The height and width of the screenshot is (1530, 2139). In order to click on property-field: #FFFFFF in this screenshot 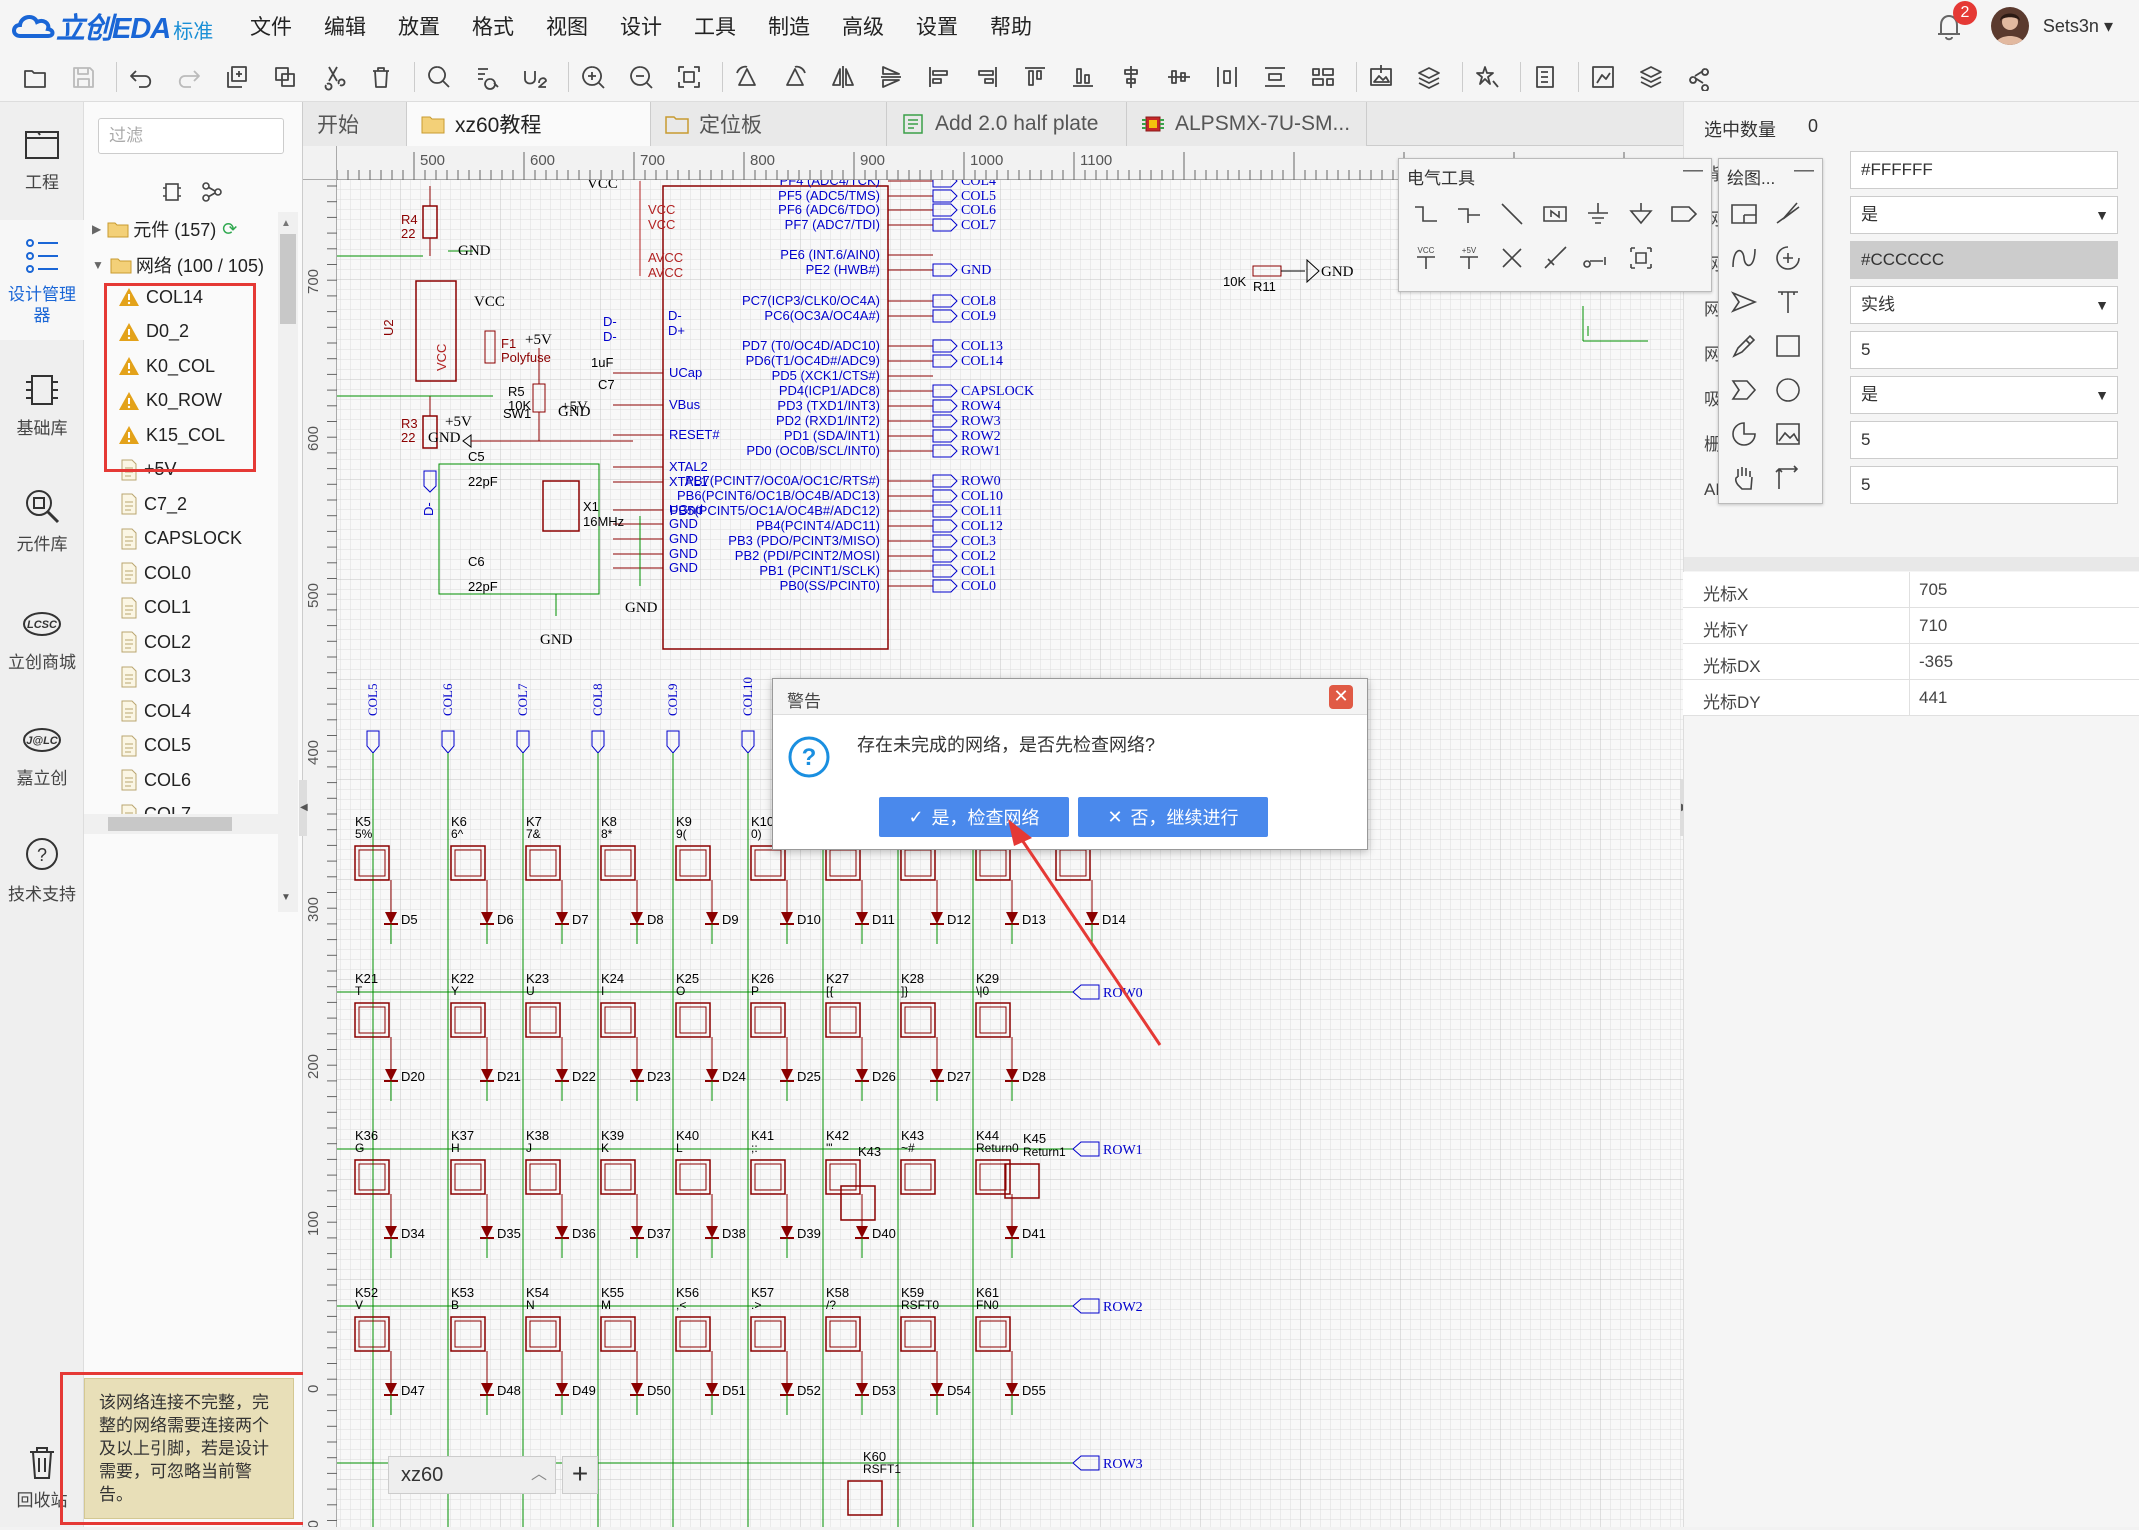, I will do `click(1984, 170)`.